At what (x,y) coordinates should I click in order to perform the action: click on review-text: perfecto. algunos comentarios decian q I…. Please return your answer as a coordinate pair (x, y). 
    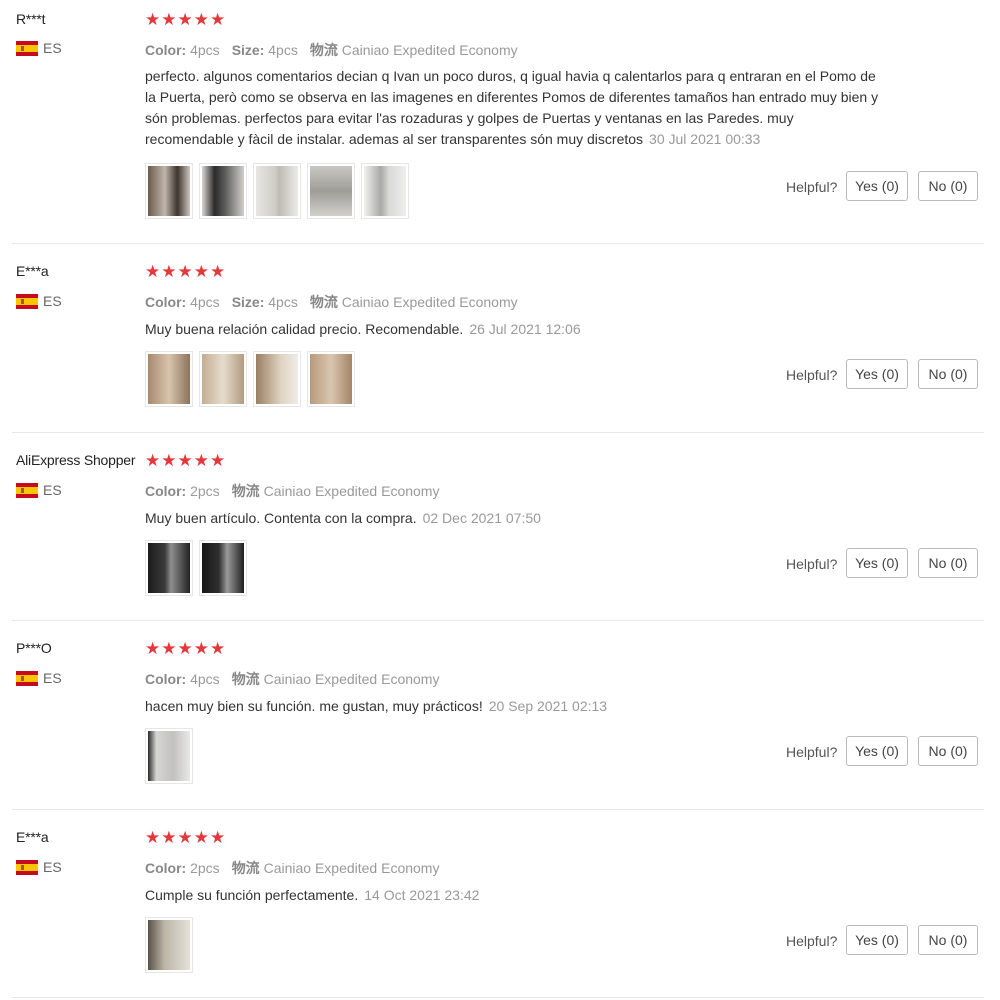
    Looking at the image, I should click on (515, 108).